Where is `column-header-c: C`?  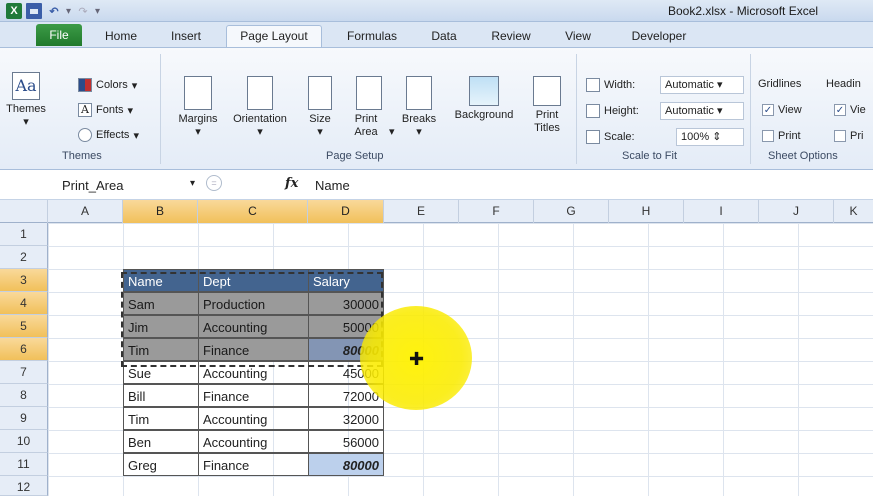
column-header-c: C is located at coordinates (253, 211).